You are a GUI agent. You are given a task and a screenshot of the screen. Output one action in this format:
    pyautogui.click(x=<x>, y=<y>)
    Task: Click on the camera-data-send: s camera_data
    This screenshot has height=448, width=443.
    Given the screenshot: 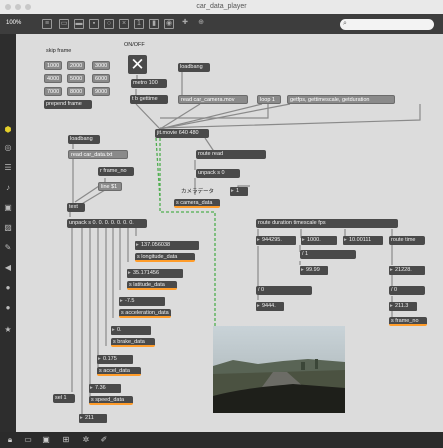 What is the action you would take?
    pyautogui.click(x=197, y=203)
    